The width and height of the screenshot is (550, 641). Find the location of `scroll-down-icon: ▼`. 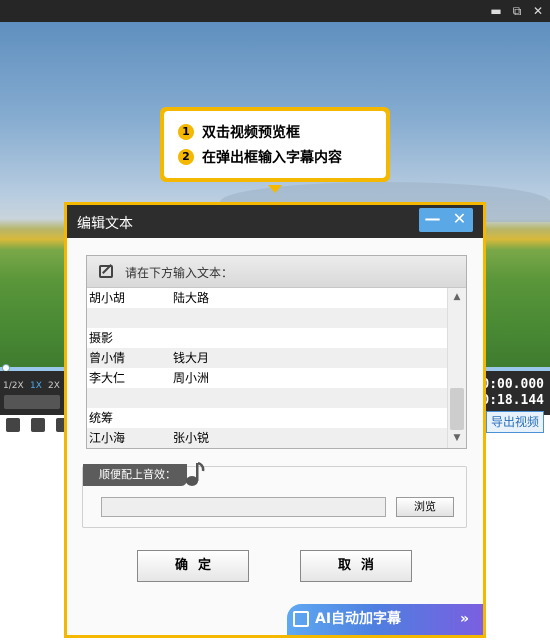

scroll-down-icon: ▼ is located at coordinates (457, 438).